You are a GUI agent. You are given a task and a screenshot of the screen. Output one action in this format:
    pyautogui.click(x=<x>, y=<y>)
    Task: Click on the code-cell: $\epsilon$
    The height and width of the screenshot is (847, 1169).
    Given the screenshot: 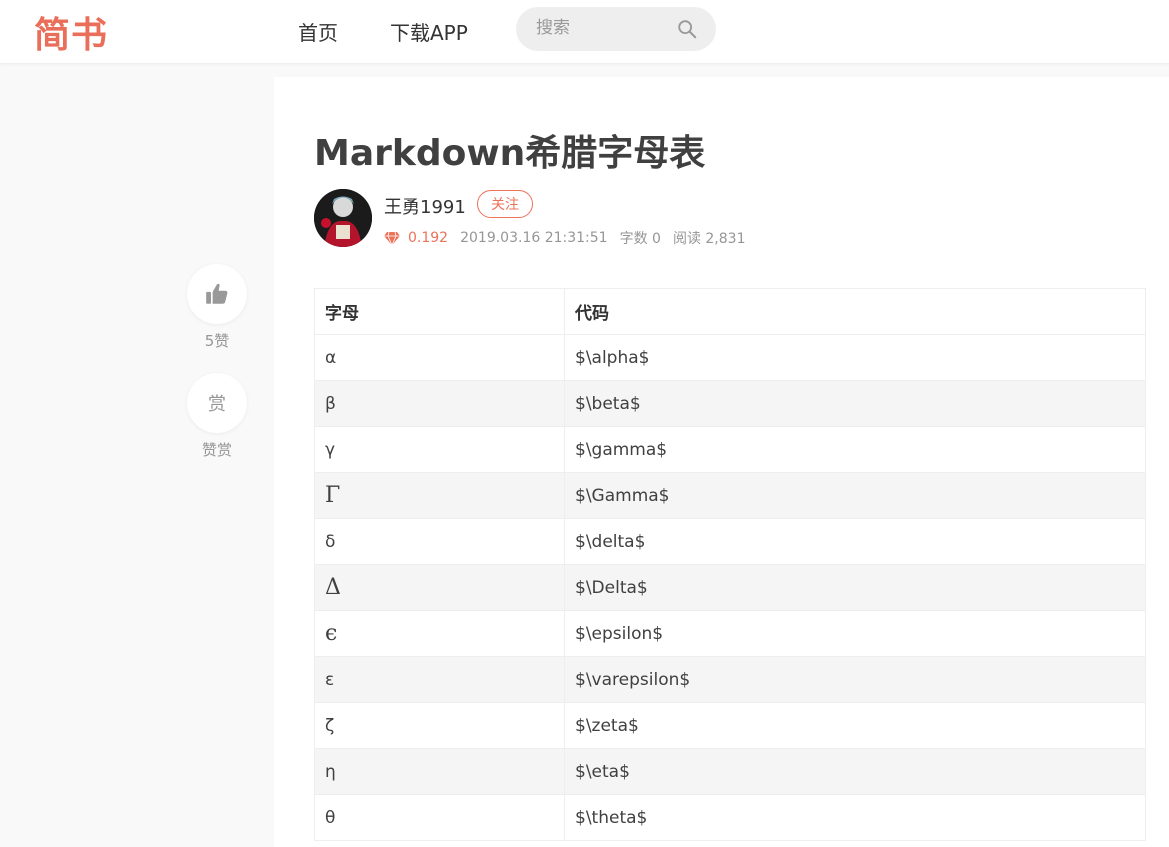 What is the action you would take?
    pyautogui.click(x=855, y=633)
    